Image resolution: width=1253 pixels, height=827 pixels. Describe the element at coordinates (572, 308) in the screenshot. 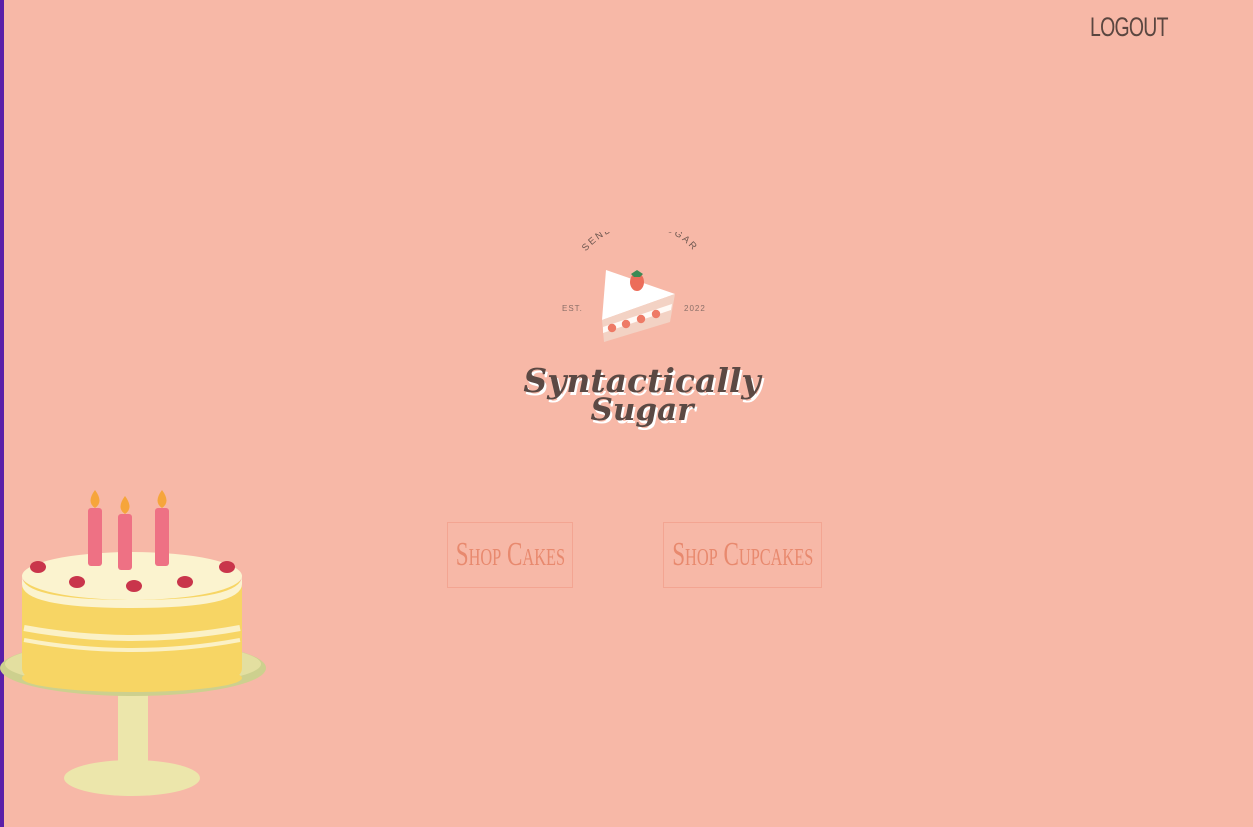

I see `logo-est-label: EST.` at that location.